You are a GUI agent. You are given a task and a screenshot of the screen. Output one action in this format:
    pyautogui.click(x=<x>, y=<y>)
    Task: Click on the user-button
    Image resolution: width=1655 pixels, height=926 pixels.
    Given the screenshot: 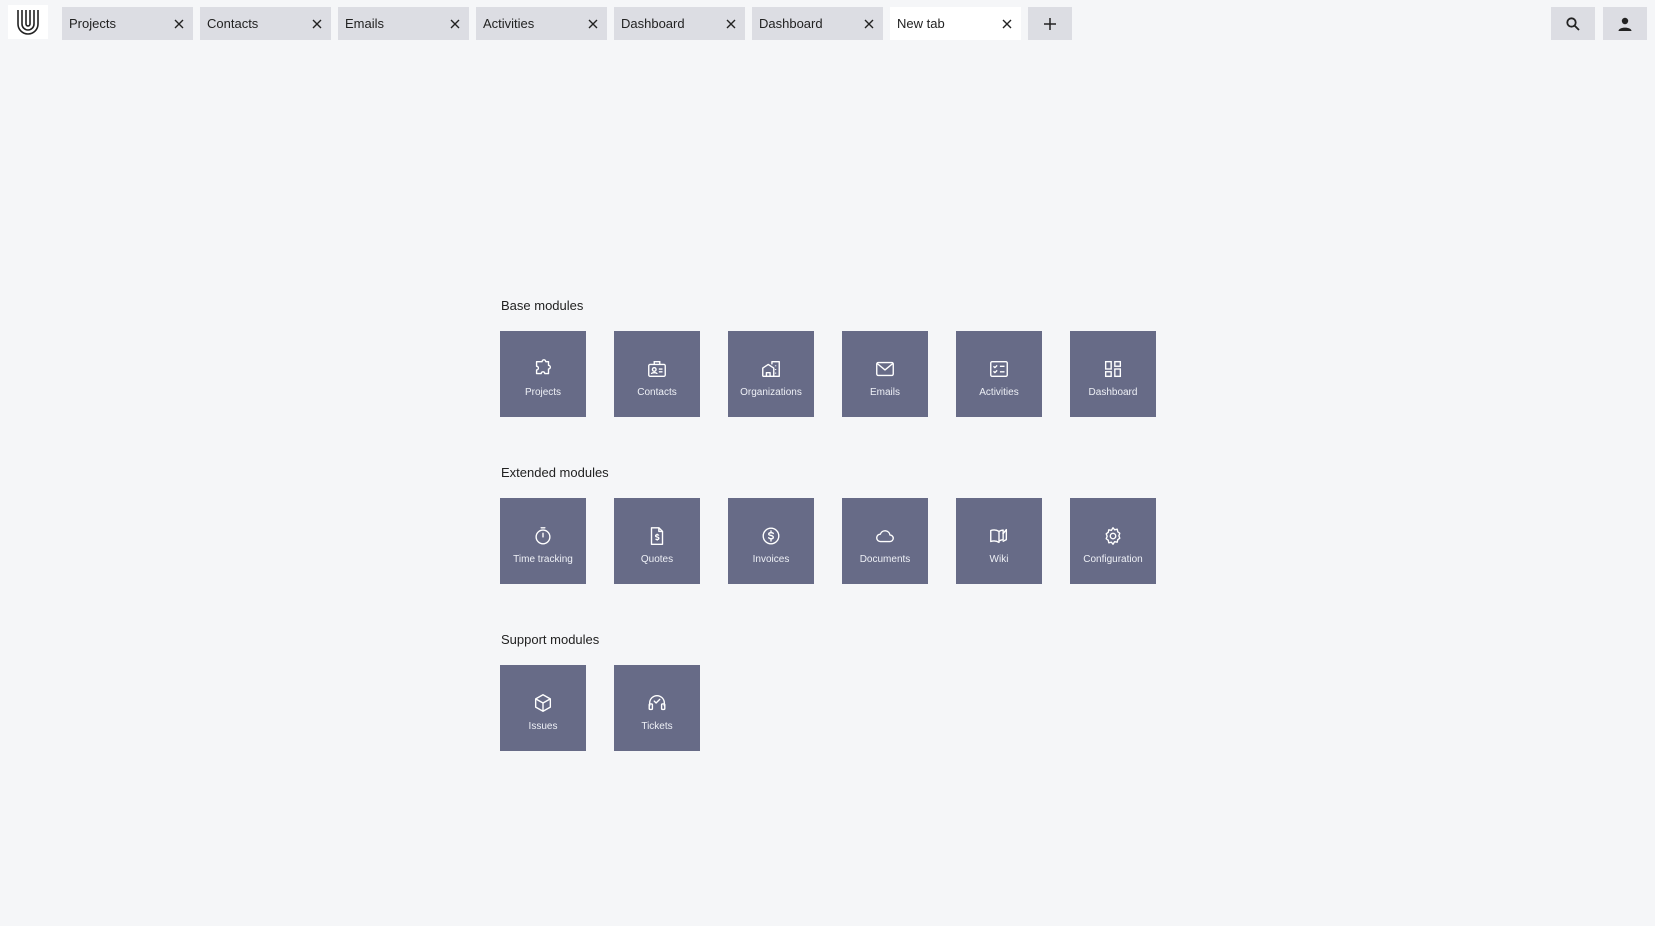 What is the action you would take?
    pyautogui.click(x=1625, y=23)
    